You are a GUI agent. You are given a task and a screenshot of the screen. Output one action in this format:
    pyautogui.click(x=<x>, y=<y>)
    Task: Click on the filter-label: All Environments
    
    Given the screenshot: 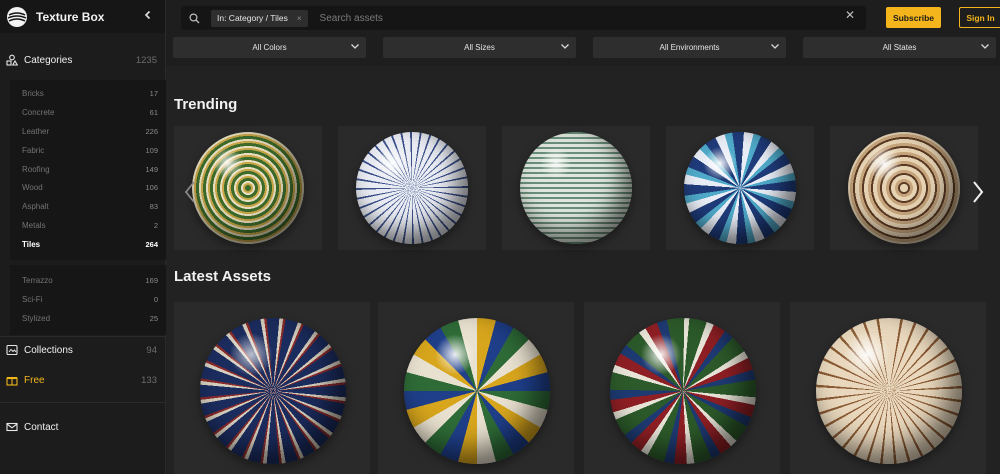 What is the action you would take?
    pyautogui.click(x=689, y=47)
    